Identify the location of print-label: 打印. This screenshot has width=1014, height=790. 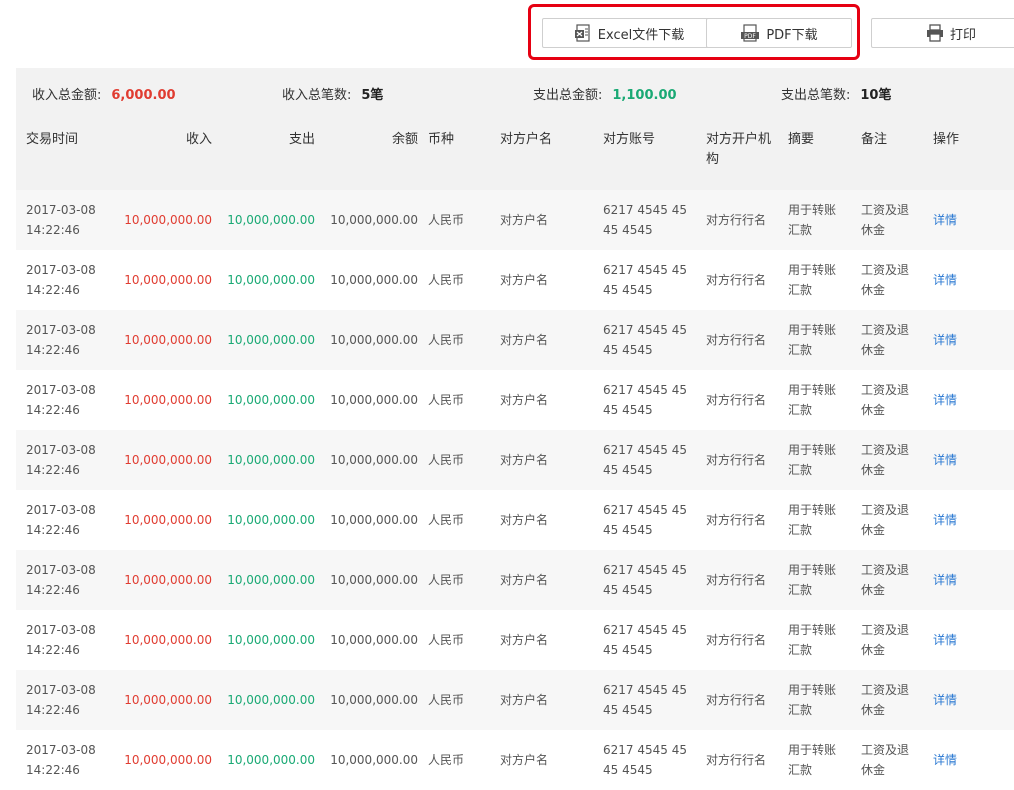
(962, 35).